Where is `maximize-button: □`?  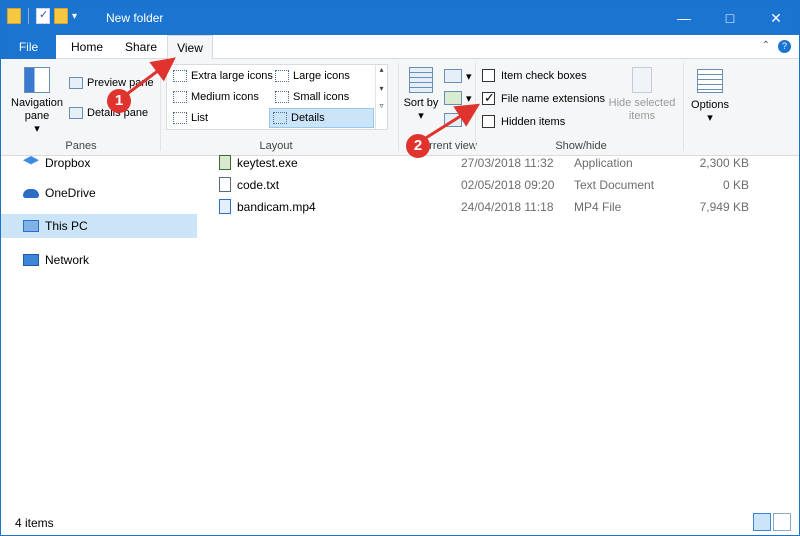
maximize-button: □ is located at coordinates (730, 18).